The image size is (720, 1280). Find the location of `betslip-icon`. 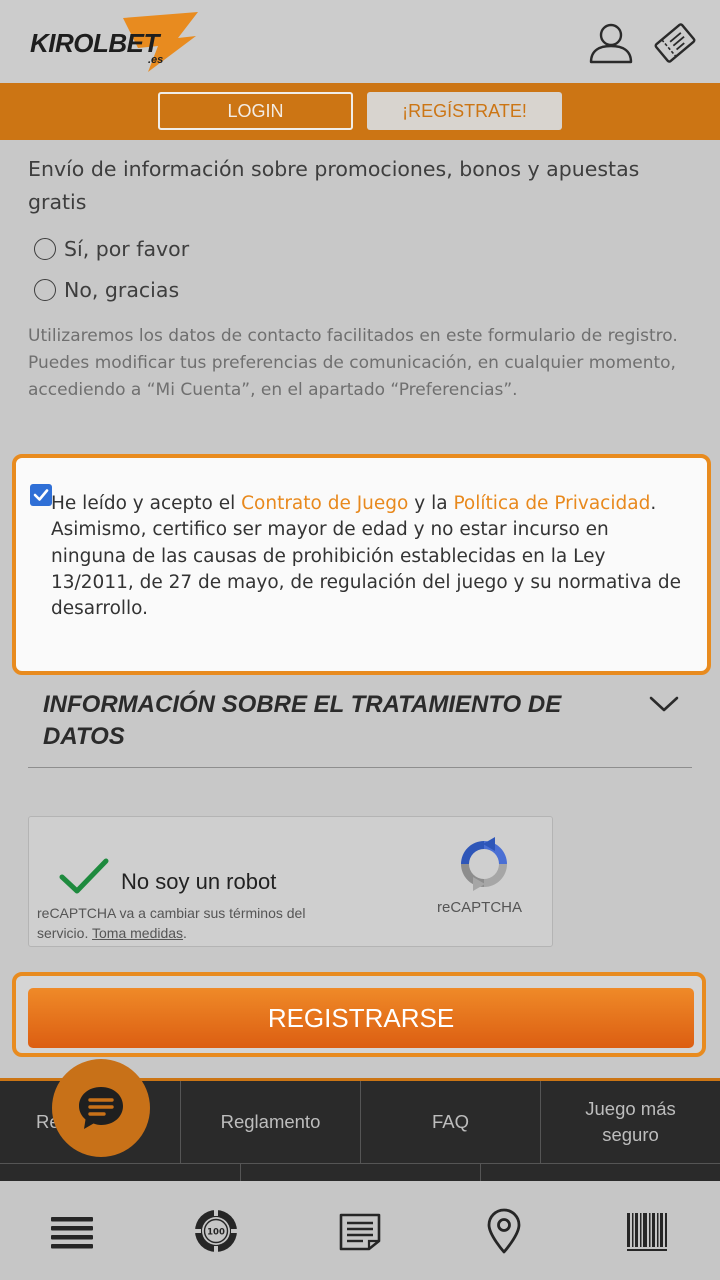

betslip-icon is located at coordinates (360, 1231).